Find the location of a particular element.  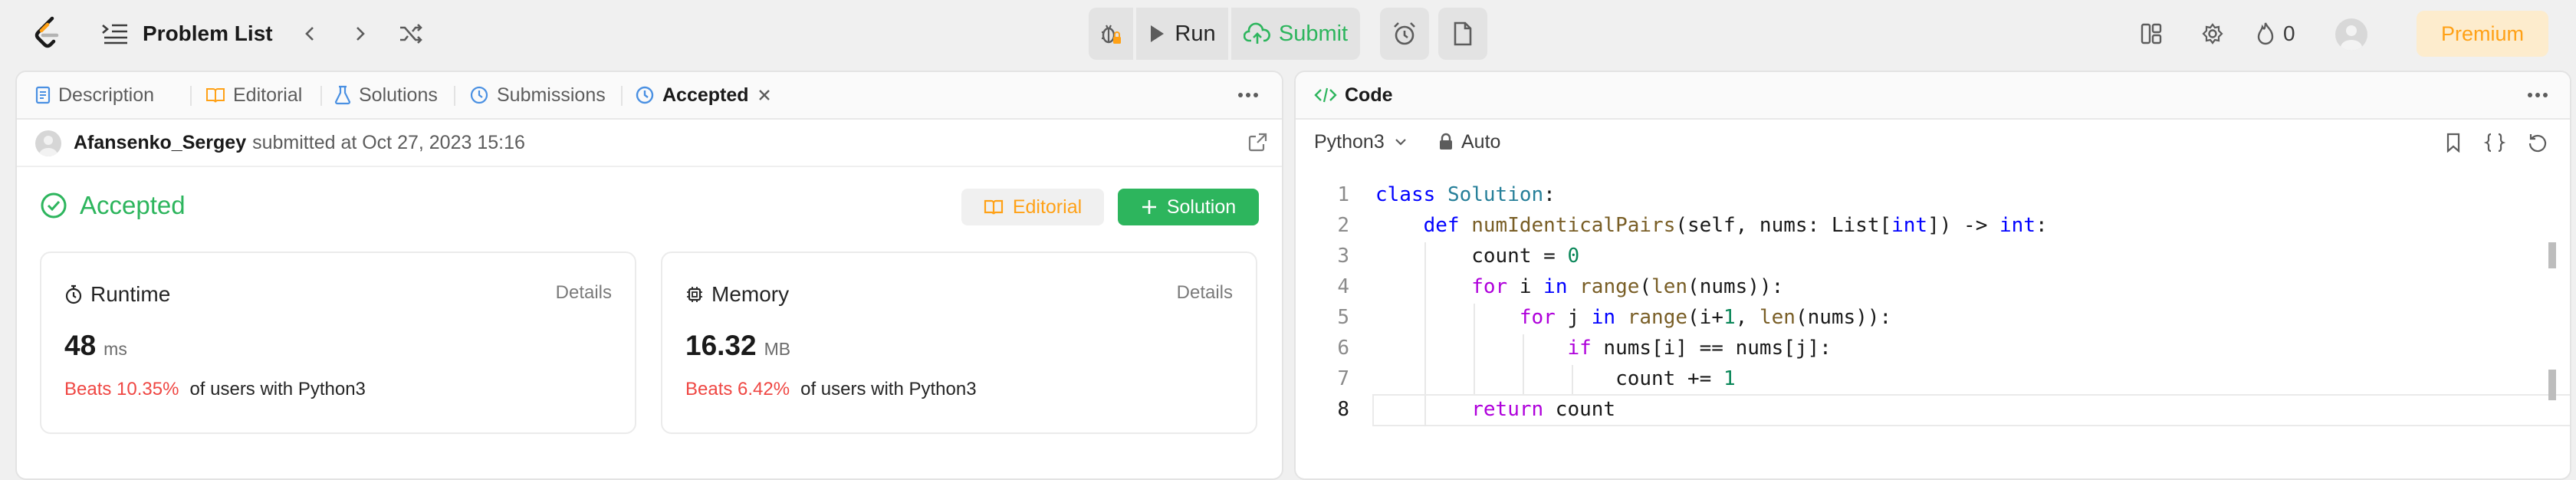

accepted-clock-icon is located at coordinates (645, 95).